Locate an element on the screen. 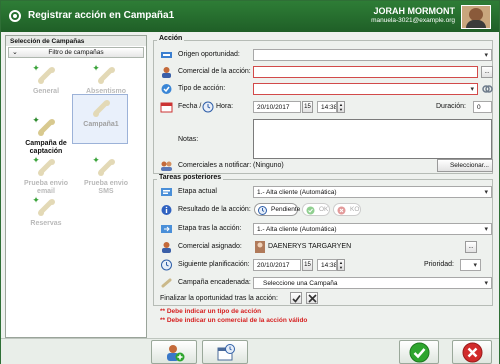 The height and width of the screenshot is (364, 500). error-message: ** Debe indicar un tipo de acción is located at coordinates (211, 311).